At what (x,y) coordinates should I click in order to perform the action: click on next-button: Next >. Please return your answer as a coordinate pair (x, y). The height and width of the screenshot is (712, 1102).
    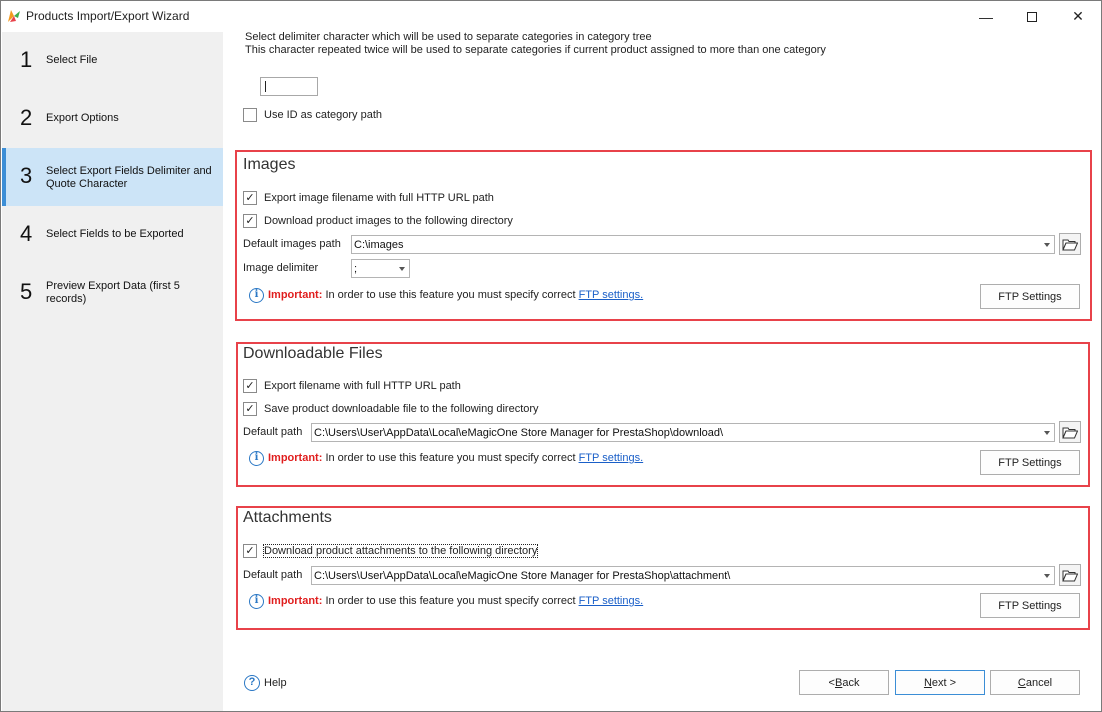
    Looking at the image, I should click on (940, 682).